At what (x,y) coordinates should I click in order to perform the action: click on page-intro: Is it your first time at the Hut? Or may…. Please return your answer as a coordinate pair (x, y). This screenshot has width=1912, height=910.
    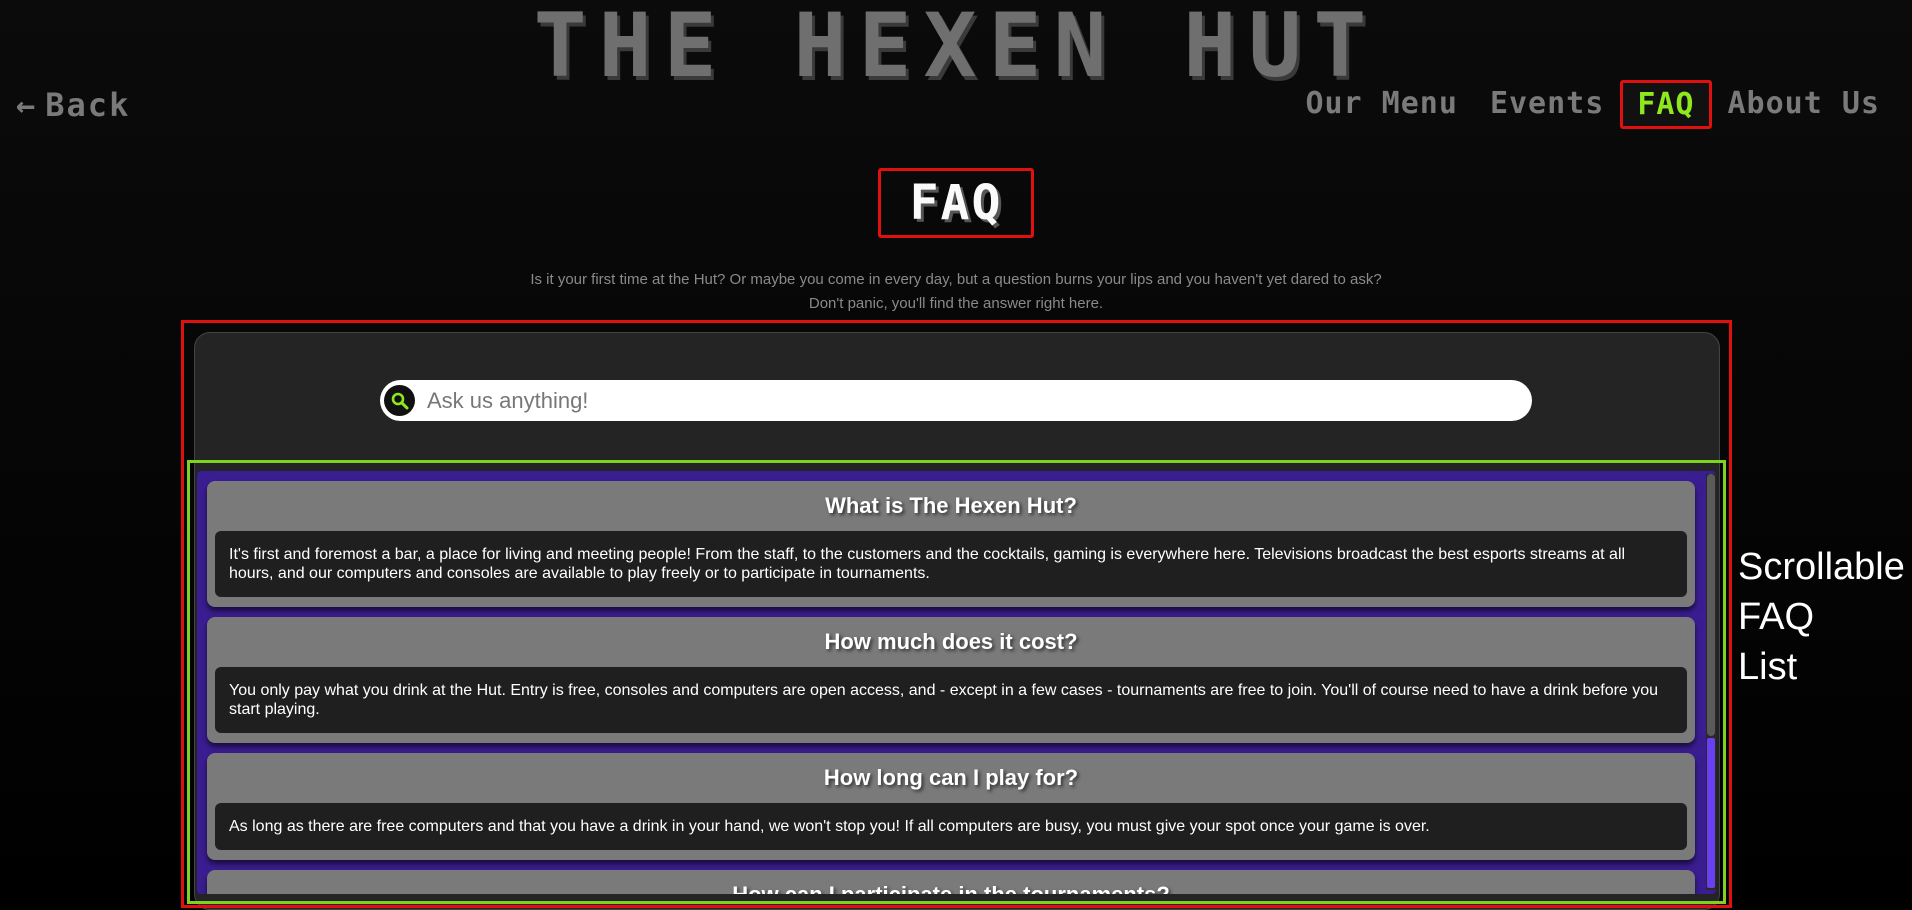
    Looking at the image, I should click on (956, 292).